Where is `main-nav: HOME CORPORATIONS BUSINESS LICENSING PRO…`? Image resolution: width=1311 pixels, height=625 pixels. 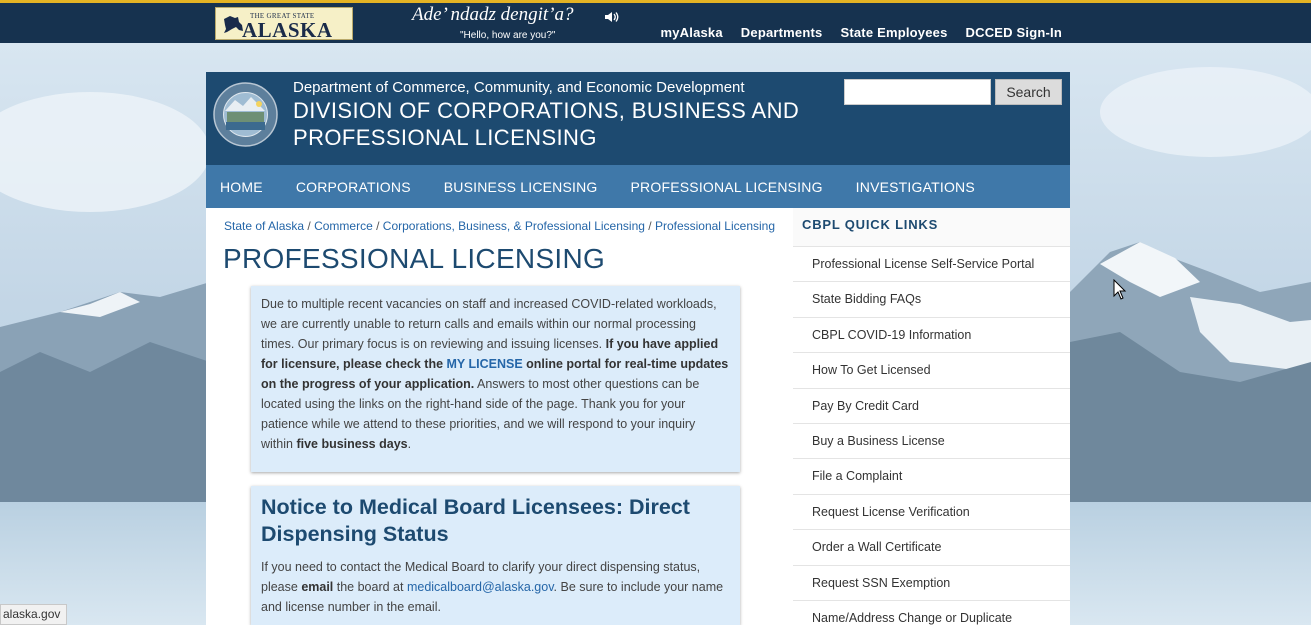
main-nav: HOME CORPORATIONS BUSINESS LICENSING PRO… is located at coordinates (638, 186).